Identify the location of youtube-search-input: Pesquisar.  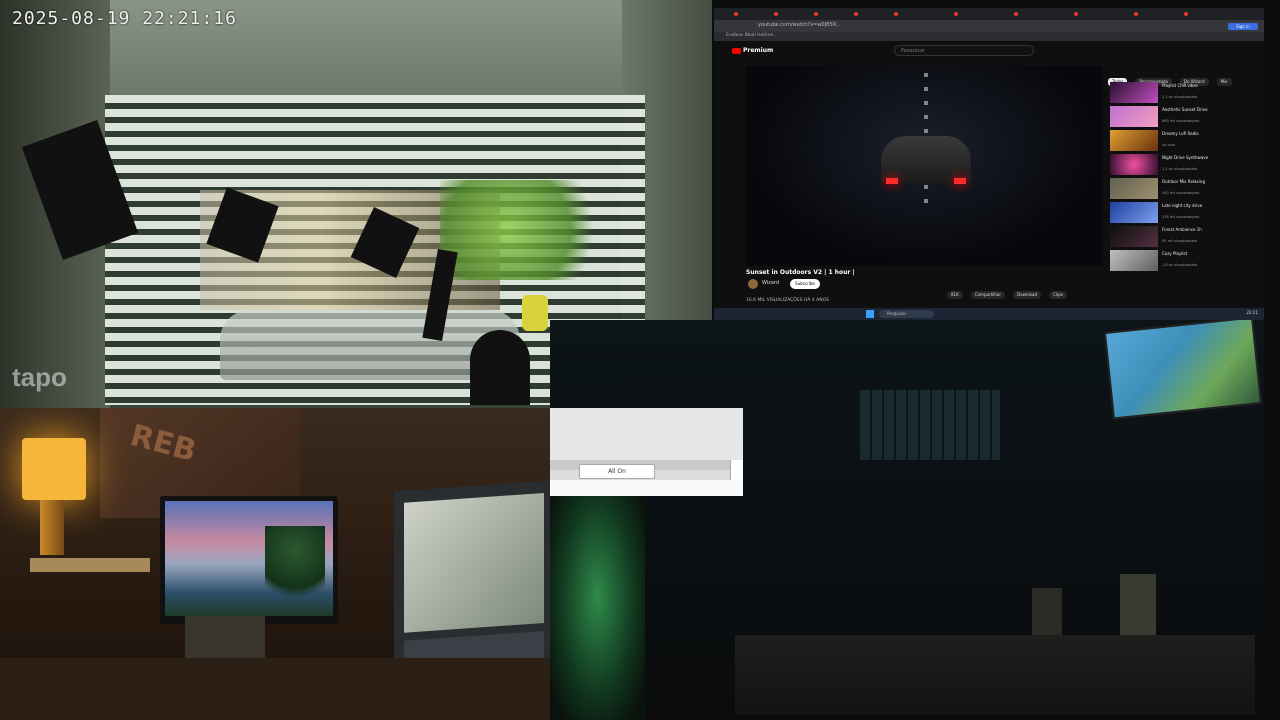
(964, 50).